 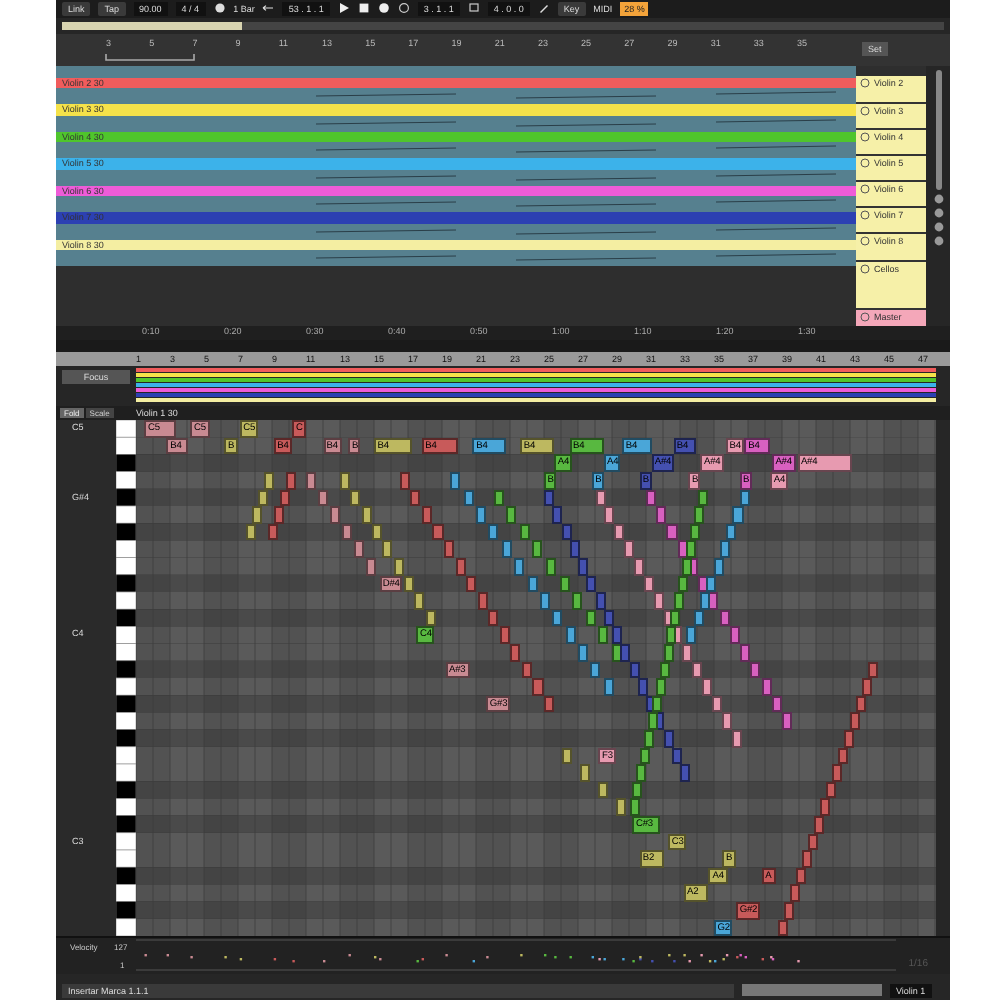 I want to click on overview-selection, so click(x=152, y=25).